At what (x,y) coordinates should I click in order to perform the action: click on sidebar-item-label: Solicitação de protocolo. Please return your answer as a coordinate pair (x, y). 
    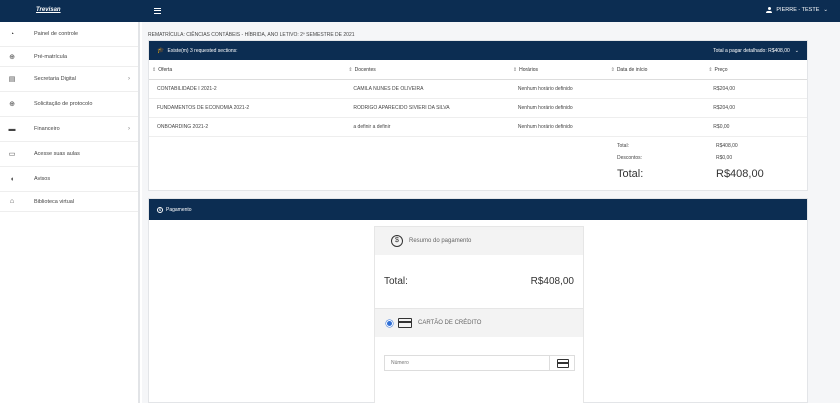
    Looking at the image, I should click on (63, 104).